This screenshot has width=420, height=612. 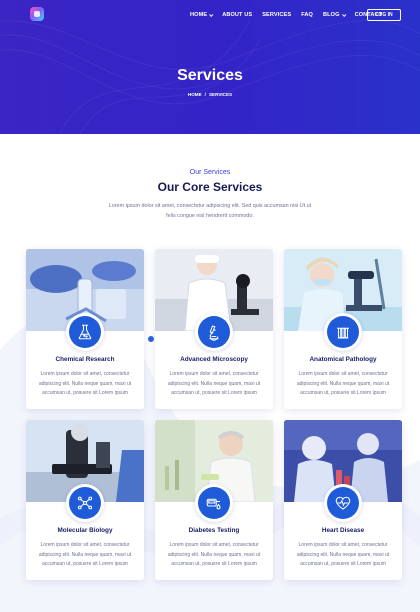 I want to click on service-title: Chemical Research, so click(x=85, y=359).